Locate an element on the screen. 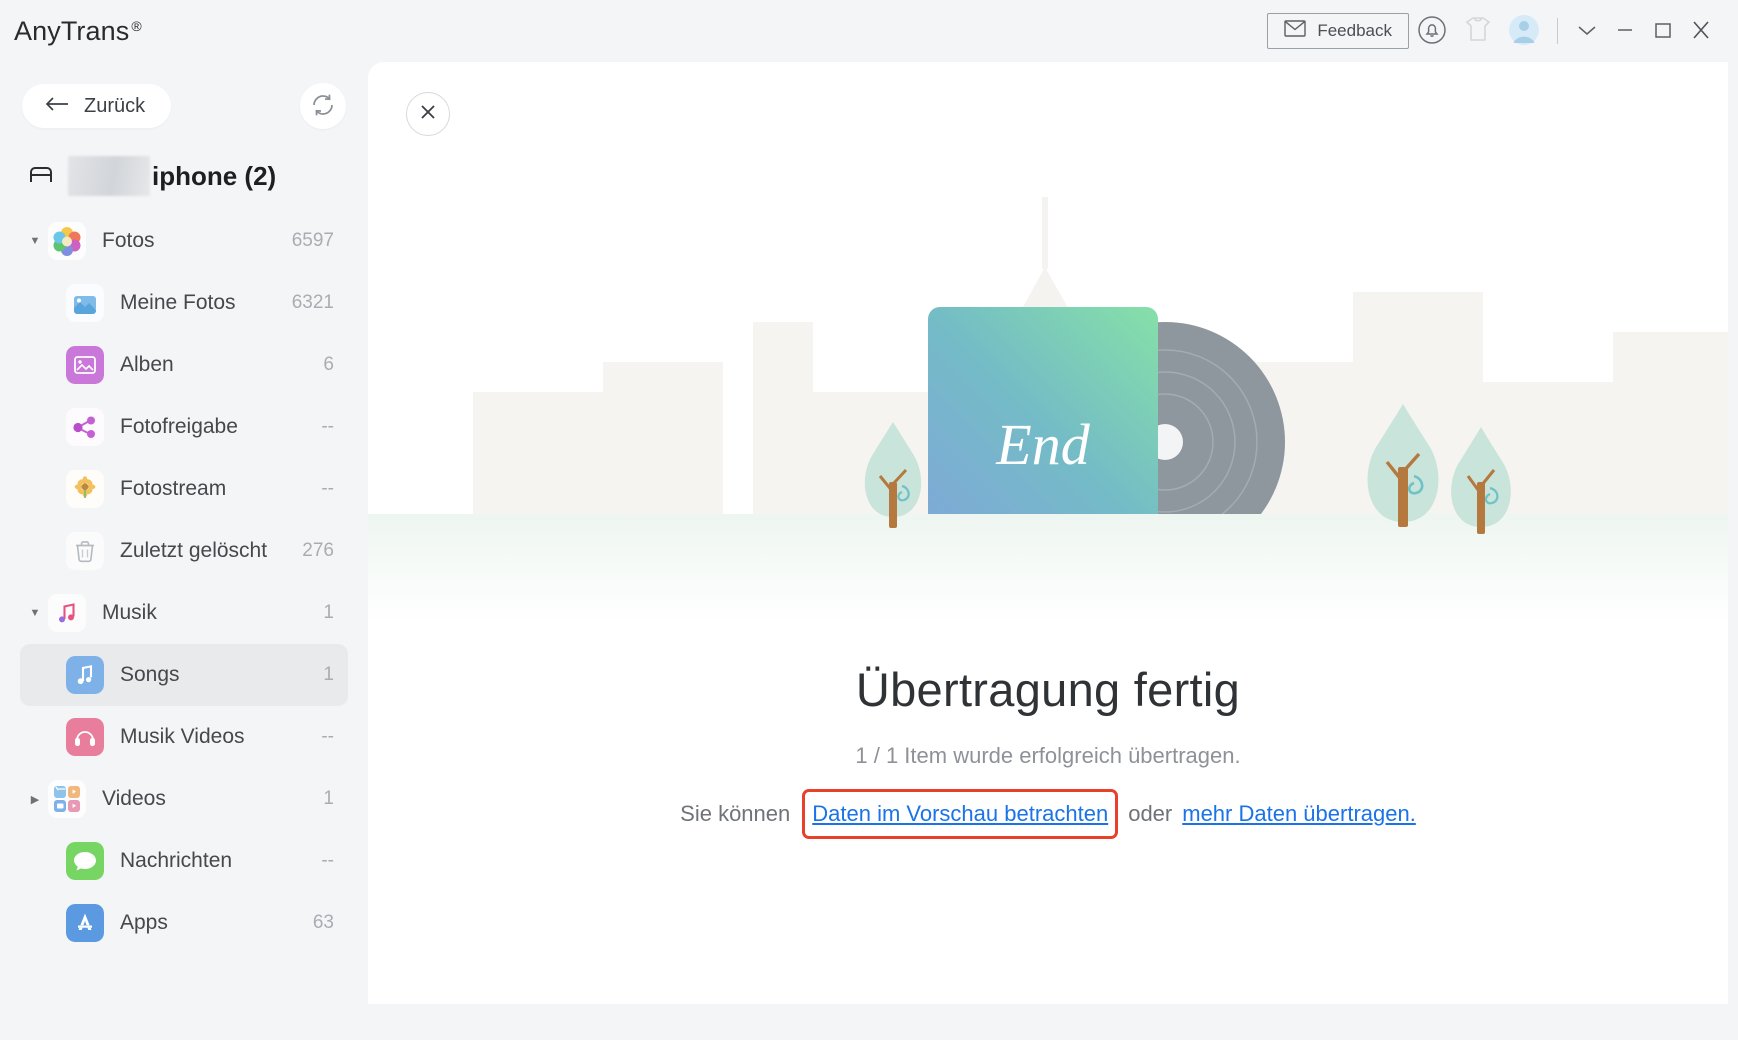 This screenshot has height=1040, width=1738. sidebar-item-videos: ▶ Videos 1 is located at coordinates (184, 799).